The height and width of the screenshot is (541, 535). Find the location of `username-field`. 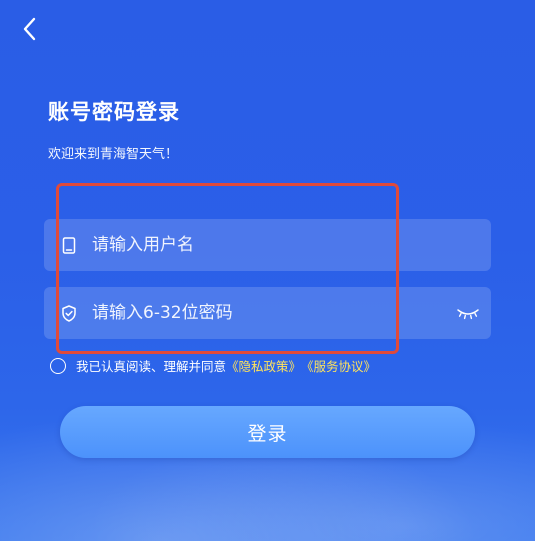

username-field is located at coordinates (267, 245).